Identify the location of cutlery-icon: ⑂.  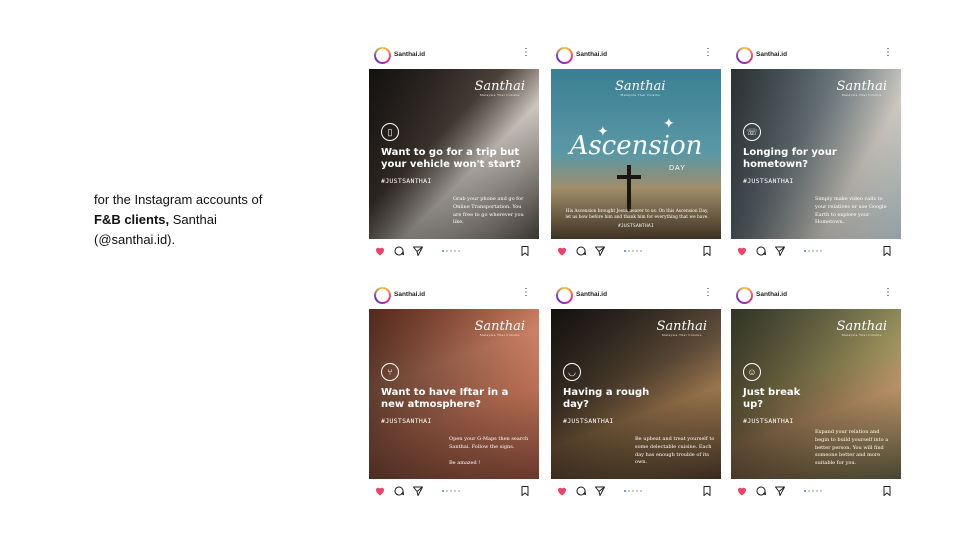
(390, 372).